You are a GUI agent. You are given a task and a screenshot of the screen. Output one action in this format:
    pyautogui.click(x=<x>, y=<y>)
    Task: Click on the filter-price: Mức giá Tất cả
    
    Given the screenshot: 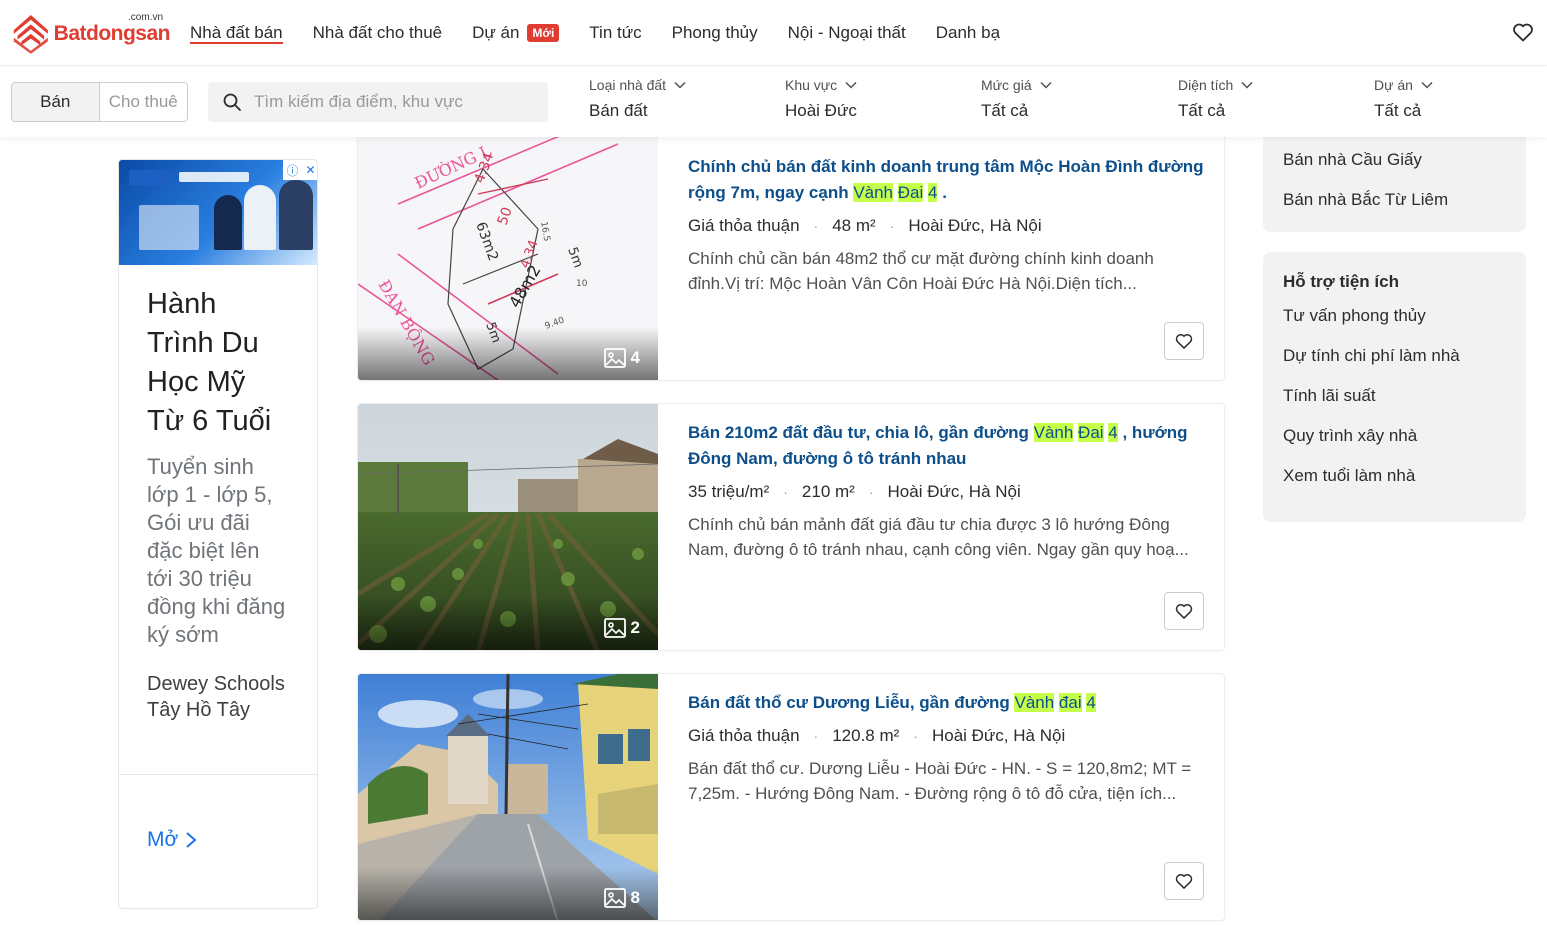 What is the action you would take?
    pyautogui.click(x=1071, y=102)
    